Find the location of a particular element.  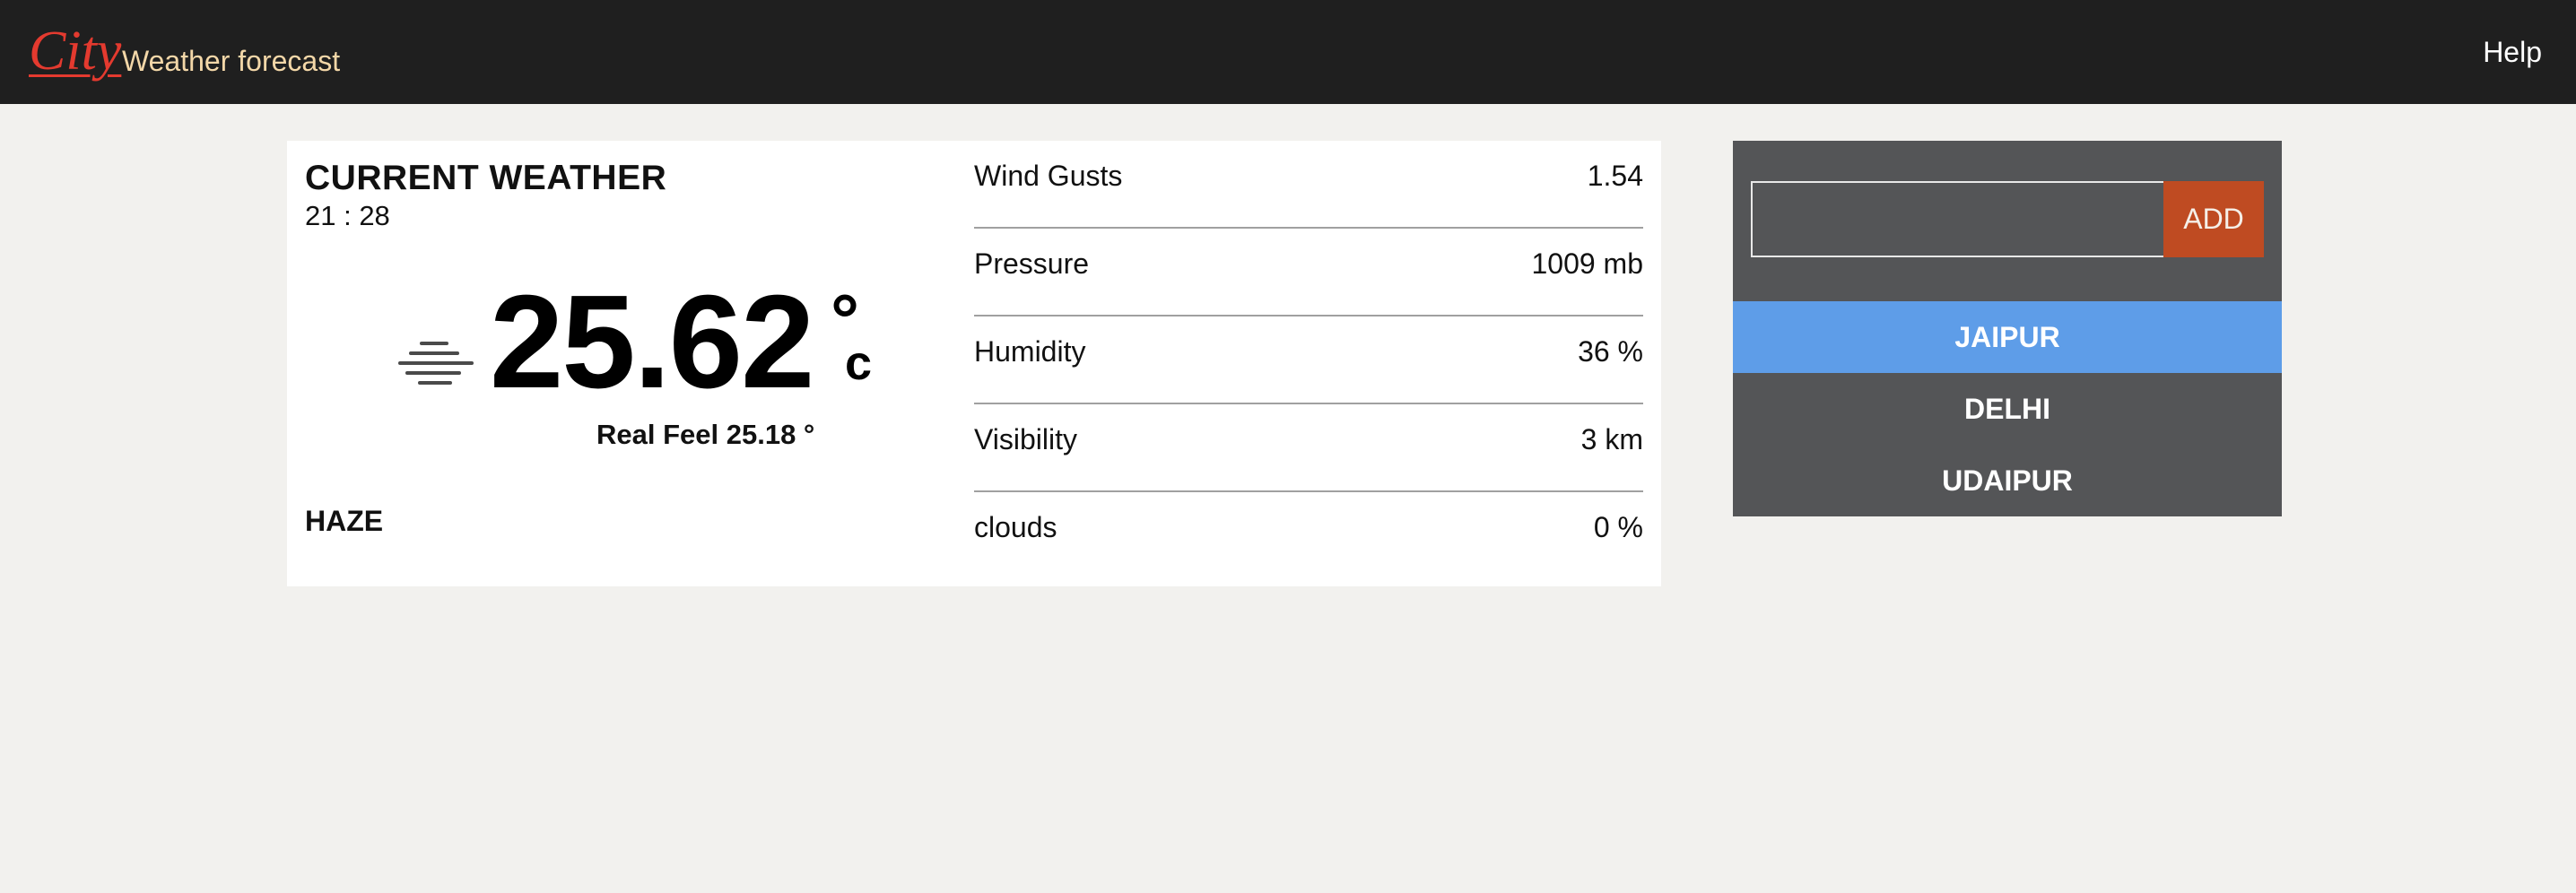

city-item-udaipur: UDAIPUR is located at coordinates (2007, 480).